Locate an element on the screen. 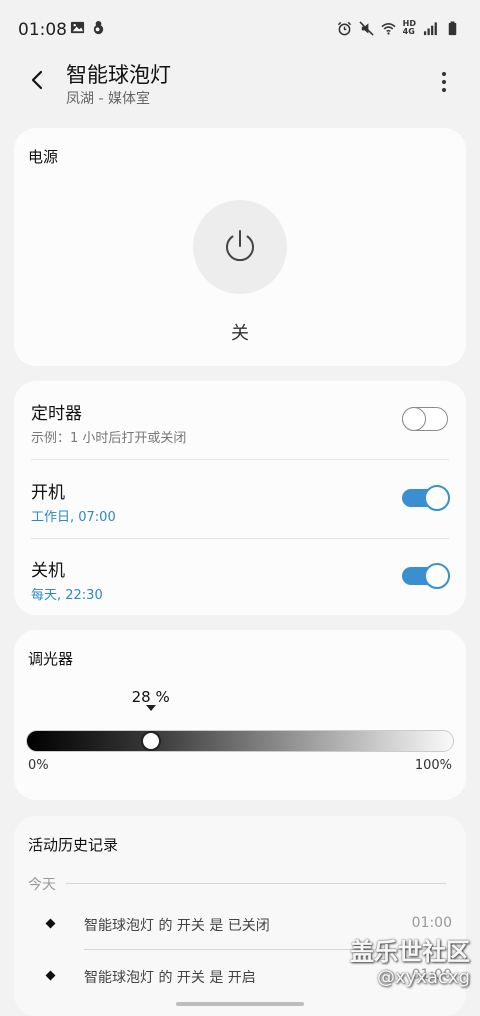 The height and width of the screenshot is (1016, 480). watermark-brand: 盖乐世社区 is located at coordinates (410, 952).